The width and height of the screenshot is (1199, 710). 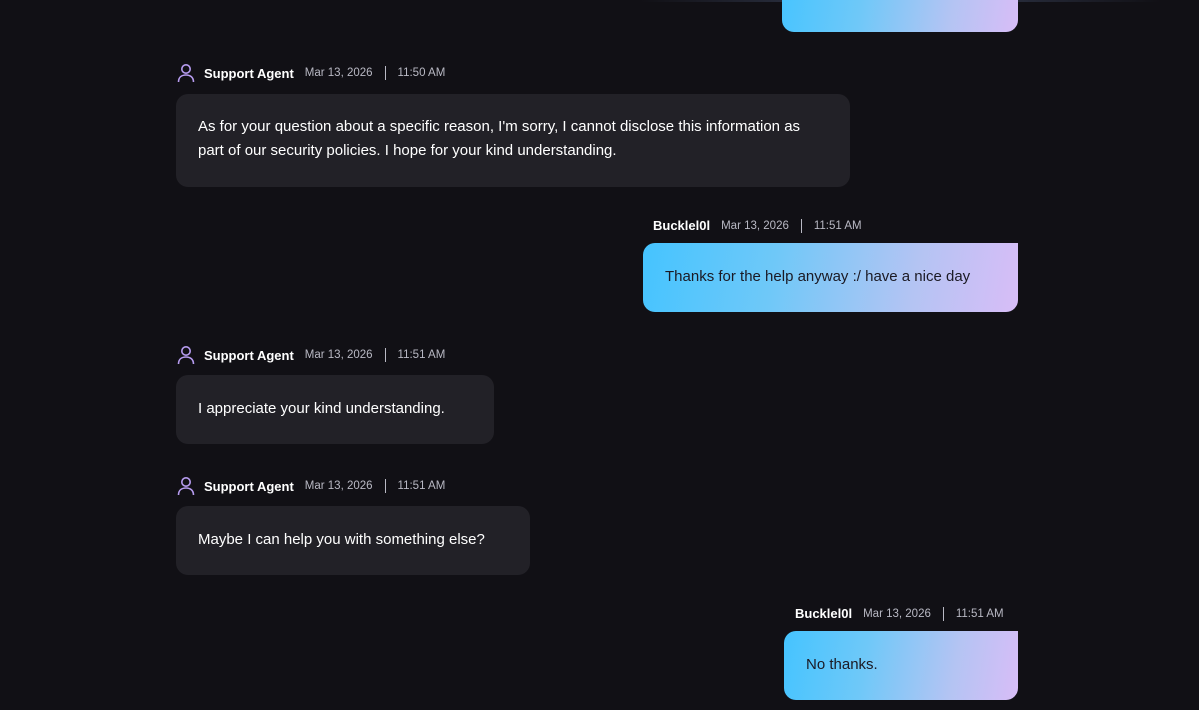 I want to click on message-meta: Support Agent Mar 13, 2026 11:50 AM, so click(x=311, y=73).